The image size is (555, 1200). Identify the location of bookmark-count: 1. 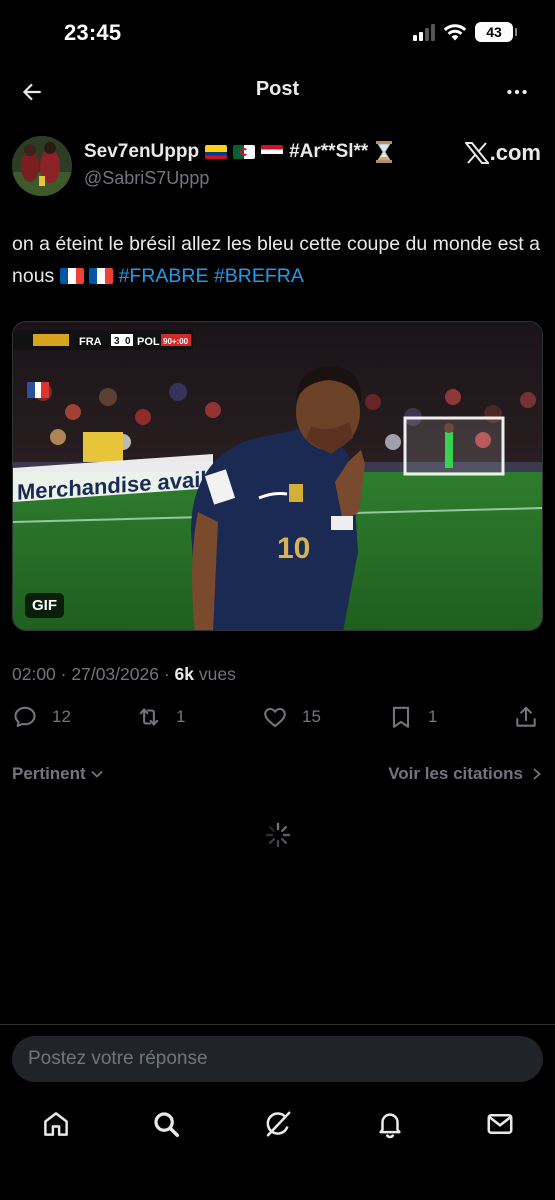
(433, 716).